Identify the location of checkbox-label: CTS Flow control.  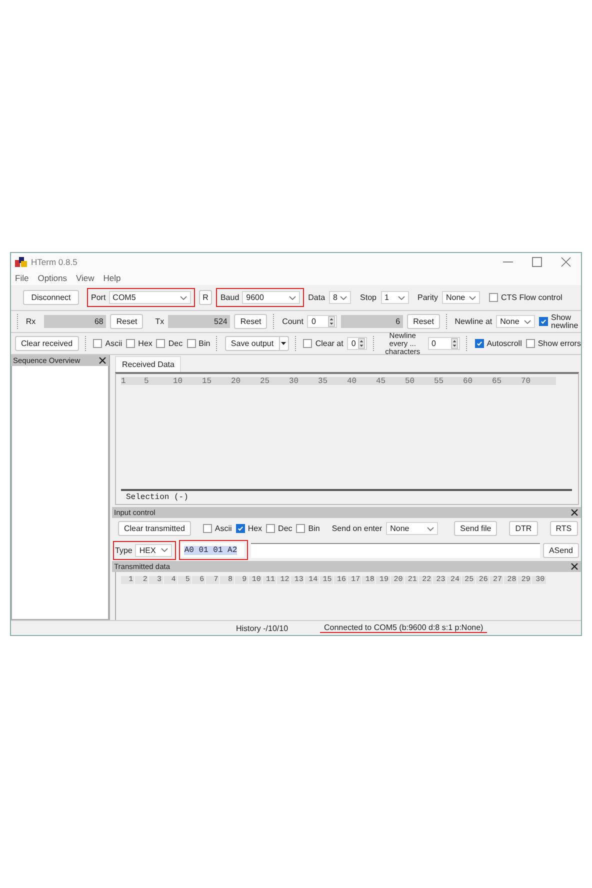
(531, 297).